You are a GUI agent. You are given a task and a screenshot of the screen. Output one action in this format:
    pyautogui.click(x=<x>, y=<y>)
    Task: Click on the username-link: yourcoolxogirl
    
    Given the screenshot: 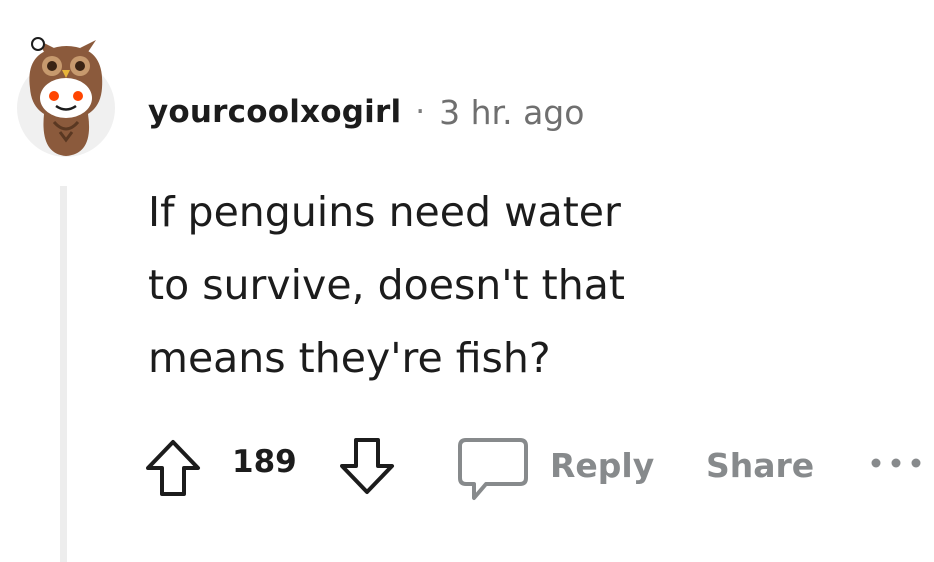 What is the action you would take?
    pyautogui.click(x=274, y=112)
    